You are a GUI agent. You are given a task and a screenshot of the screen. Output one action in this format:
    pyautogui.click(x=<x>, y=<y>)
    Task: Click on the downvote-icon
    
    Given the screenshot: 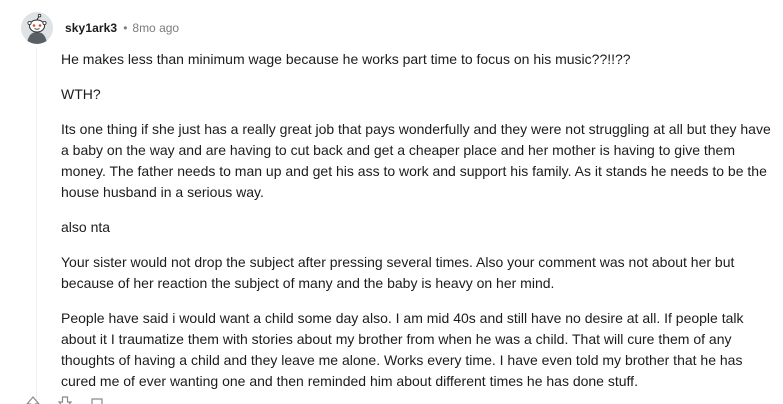 What is the action you would take?
    pyautogui.click(x=65, y=400)
    